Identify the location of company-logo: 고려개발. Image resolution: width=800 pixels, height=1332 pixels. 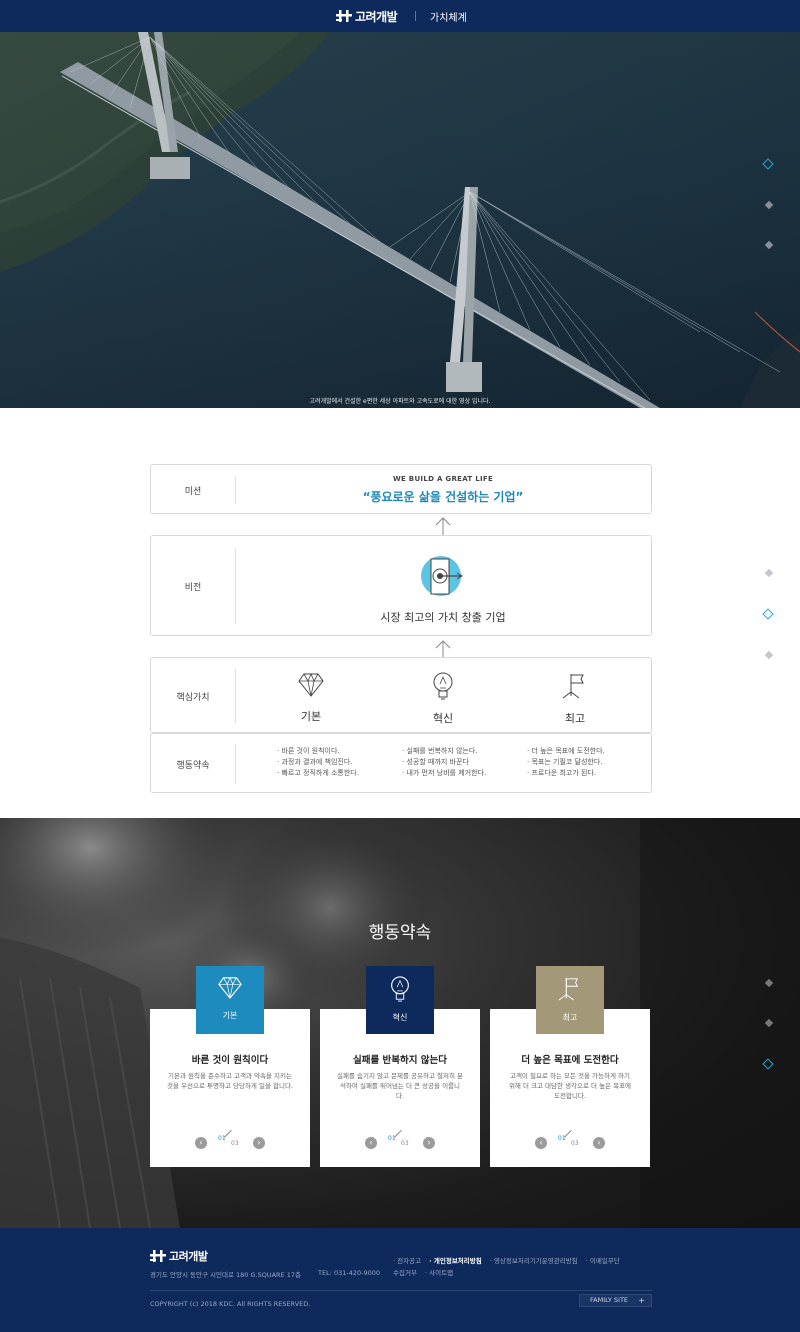
(367, 16).